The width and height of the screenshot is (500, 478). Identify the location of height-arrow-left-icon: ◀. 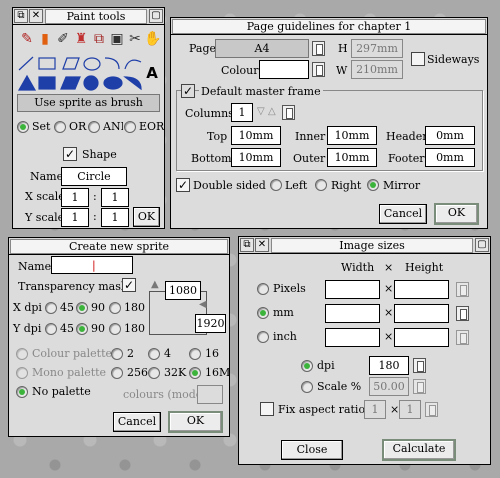
(203, 304).